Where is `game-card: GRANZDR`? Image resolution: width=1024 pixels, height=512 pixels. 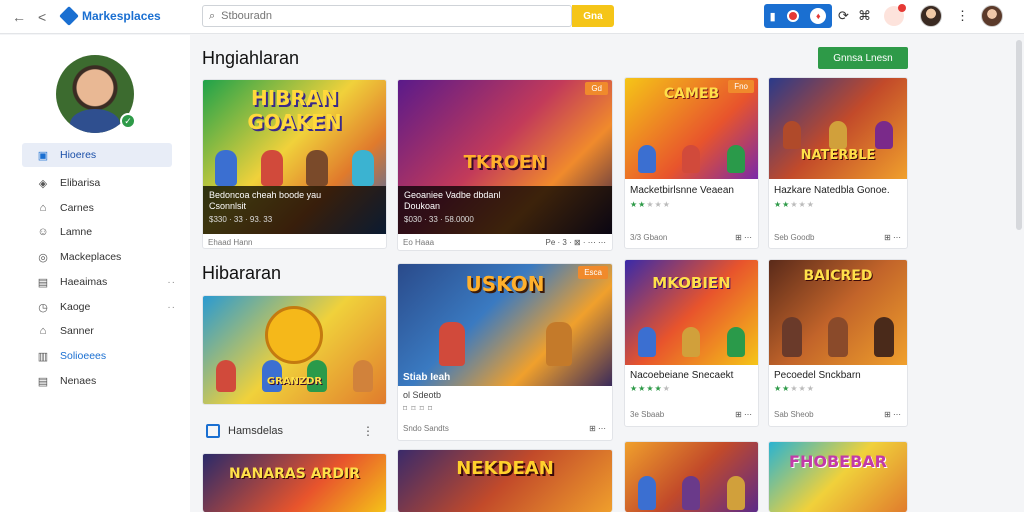
game-card: GRANZDR is located at coordinates (294, 350).